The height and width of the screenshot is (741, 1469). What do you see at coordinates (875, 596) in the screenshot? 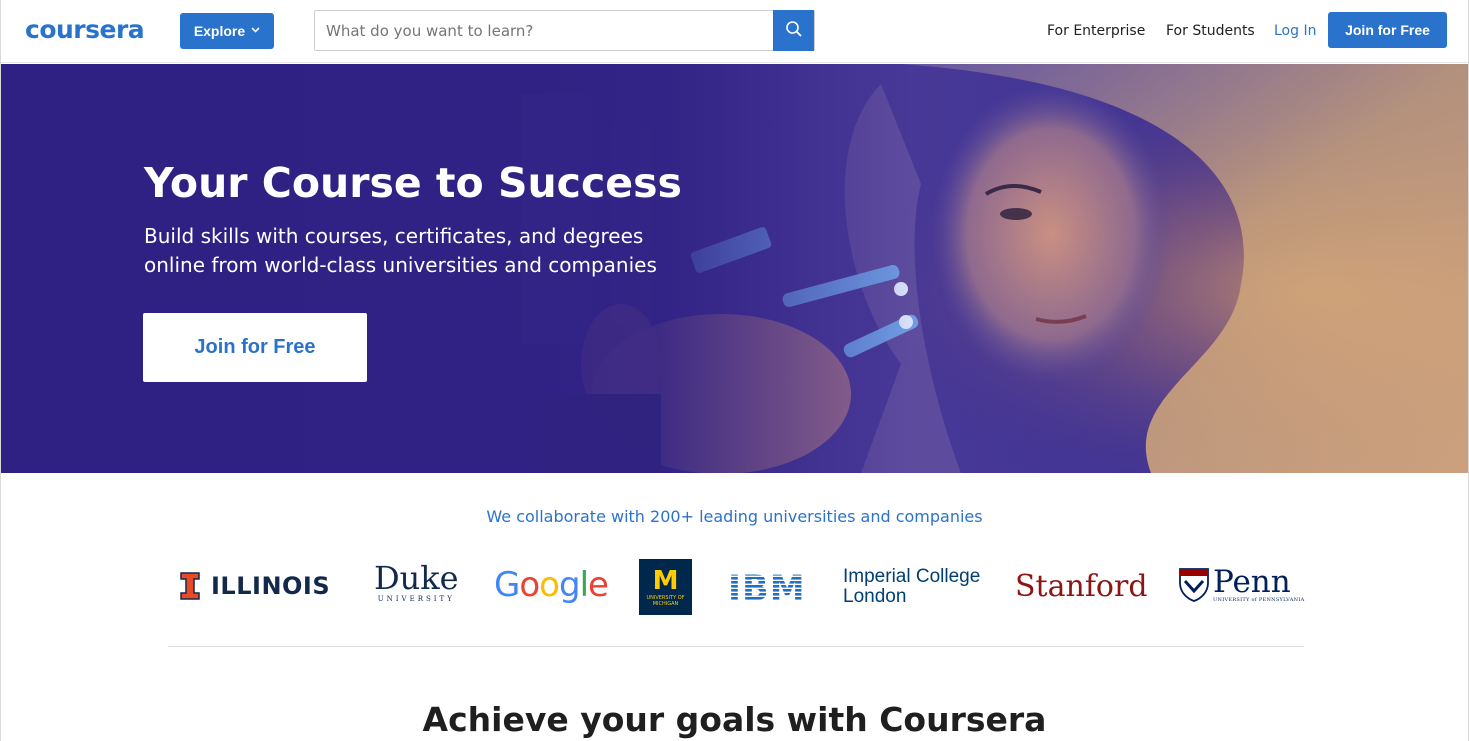
I see `imperial-london-text: London` at bounding box center [875, 596].